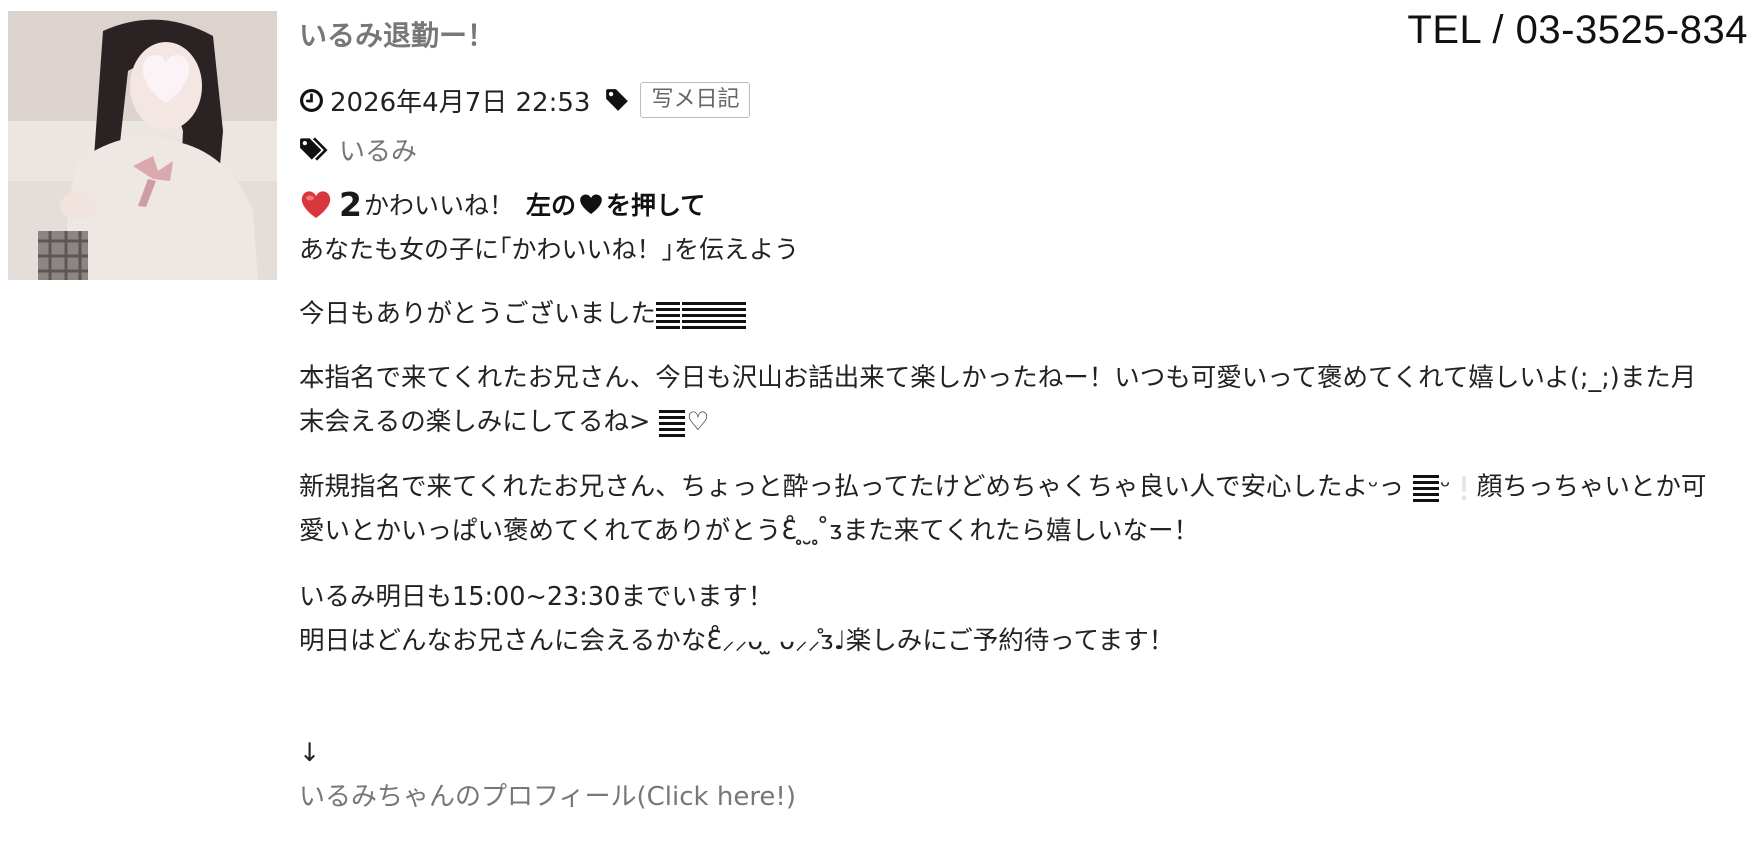  What do you see at coordinates (695, 100) in the screenshot?
I see `category-badge: 写メ日記` at bounding box center [695, 100].